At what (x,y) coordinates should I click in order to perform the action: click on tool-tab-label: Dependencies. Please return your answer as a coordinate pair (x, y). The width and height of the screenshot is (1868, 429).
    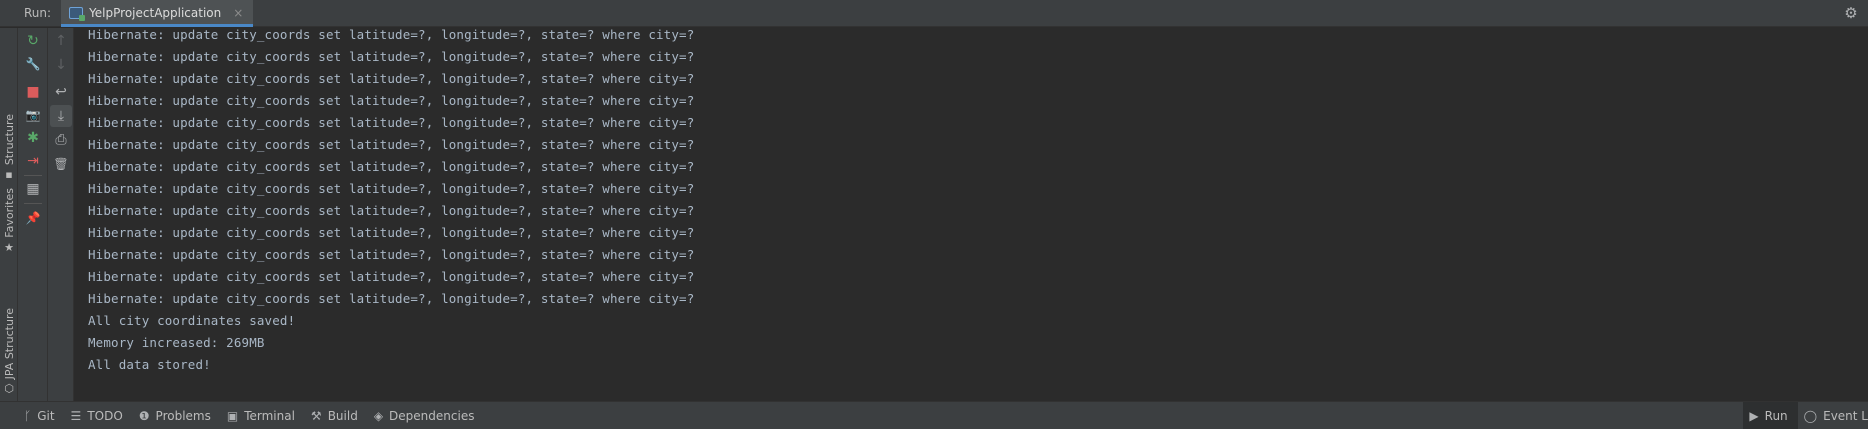
    Looking at the image, I should click on (432, 415).